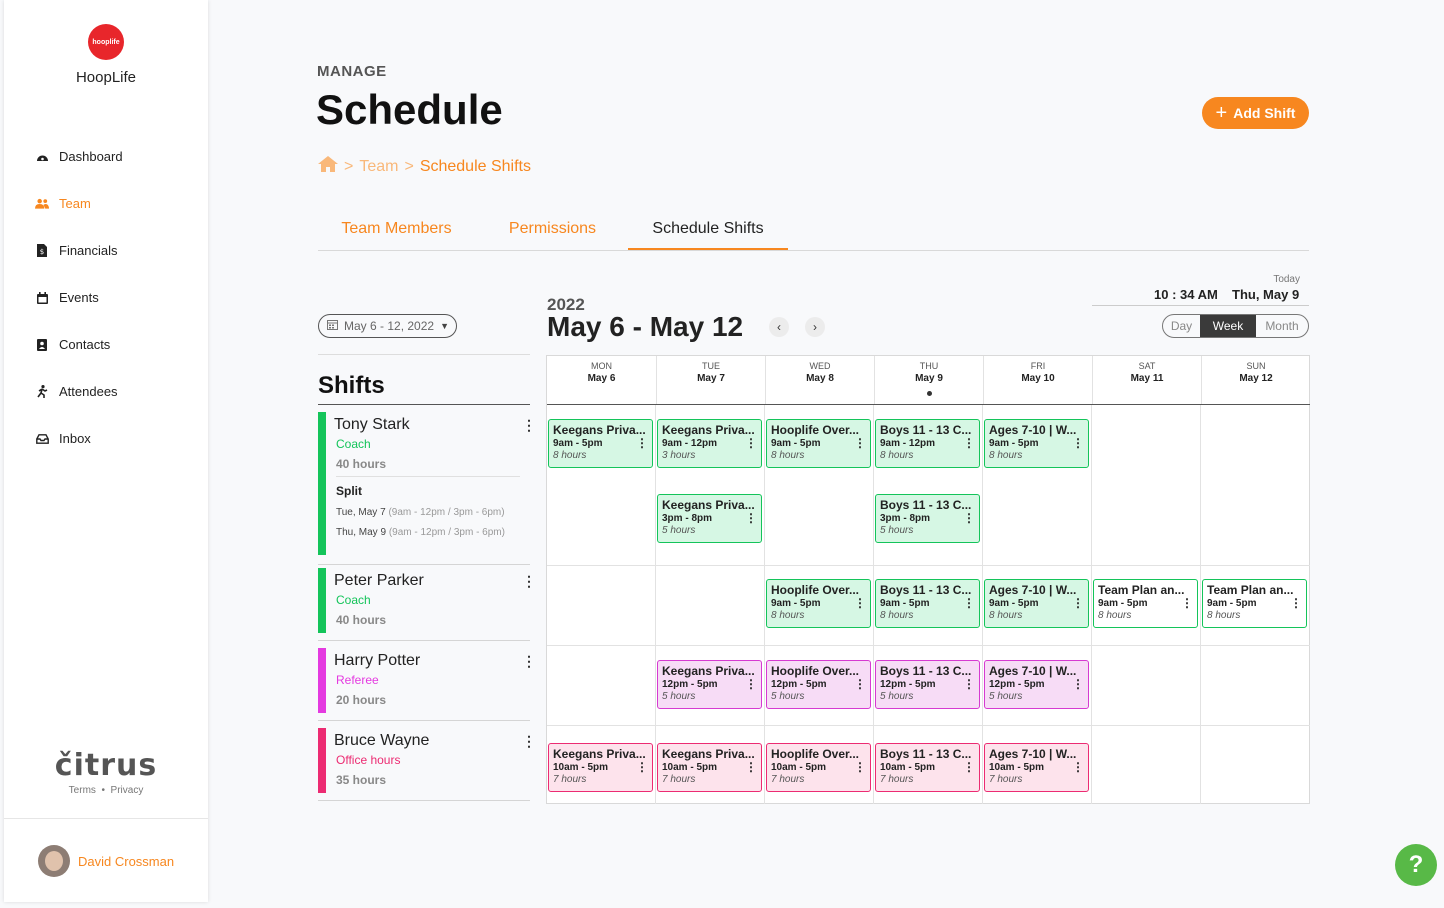 Image resolution: width=1444 pixels, height=908 pixels. Describe the element at coordinates (708, 235) in the screenshot. I see `tab-schedule-shifts: Schedule Shifts` at that location.